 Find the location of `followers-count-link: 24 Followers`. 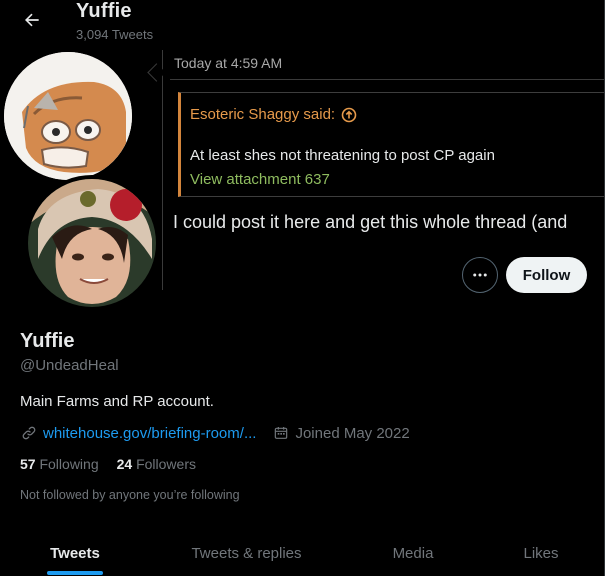

followers-count-link: 24 Followers is located at coordinates (156, 464).